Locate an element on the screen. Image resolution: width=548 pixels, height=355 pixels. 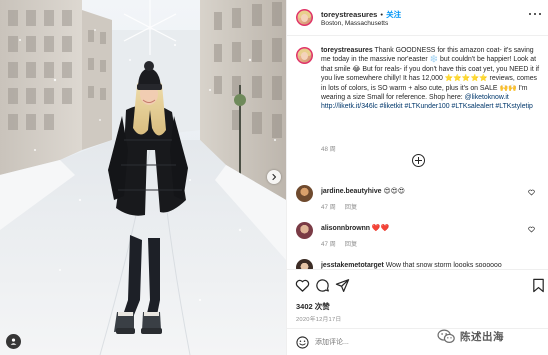
caption-age: 48 周 is located at coordinates (328, 149).